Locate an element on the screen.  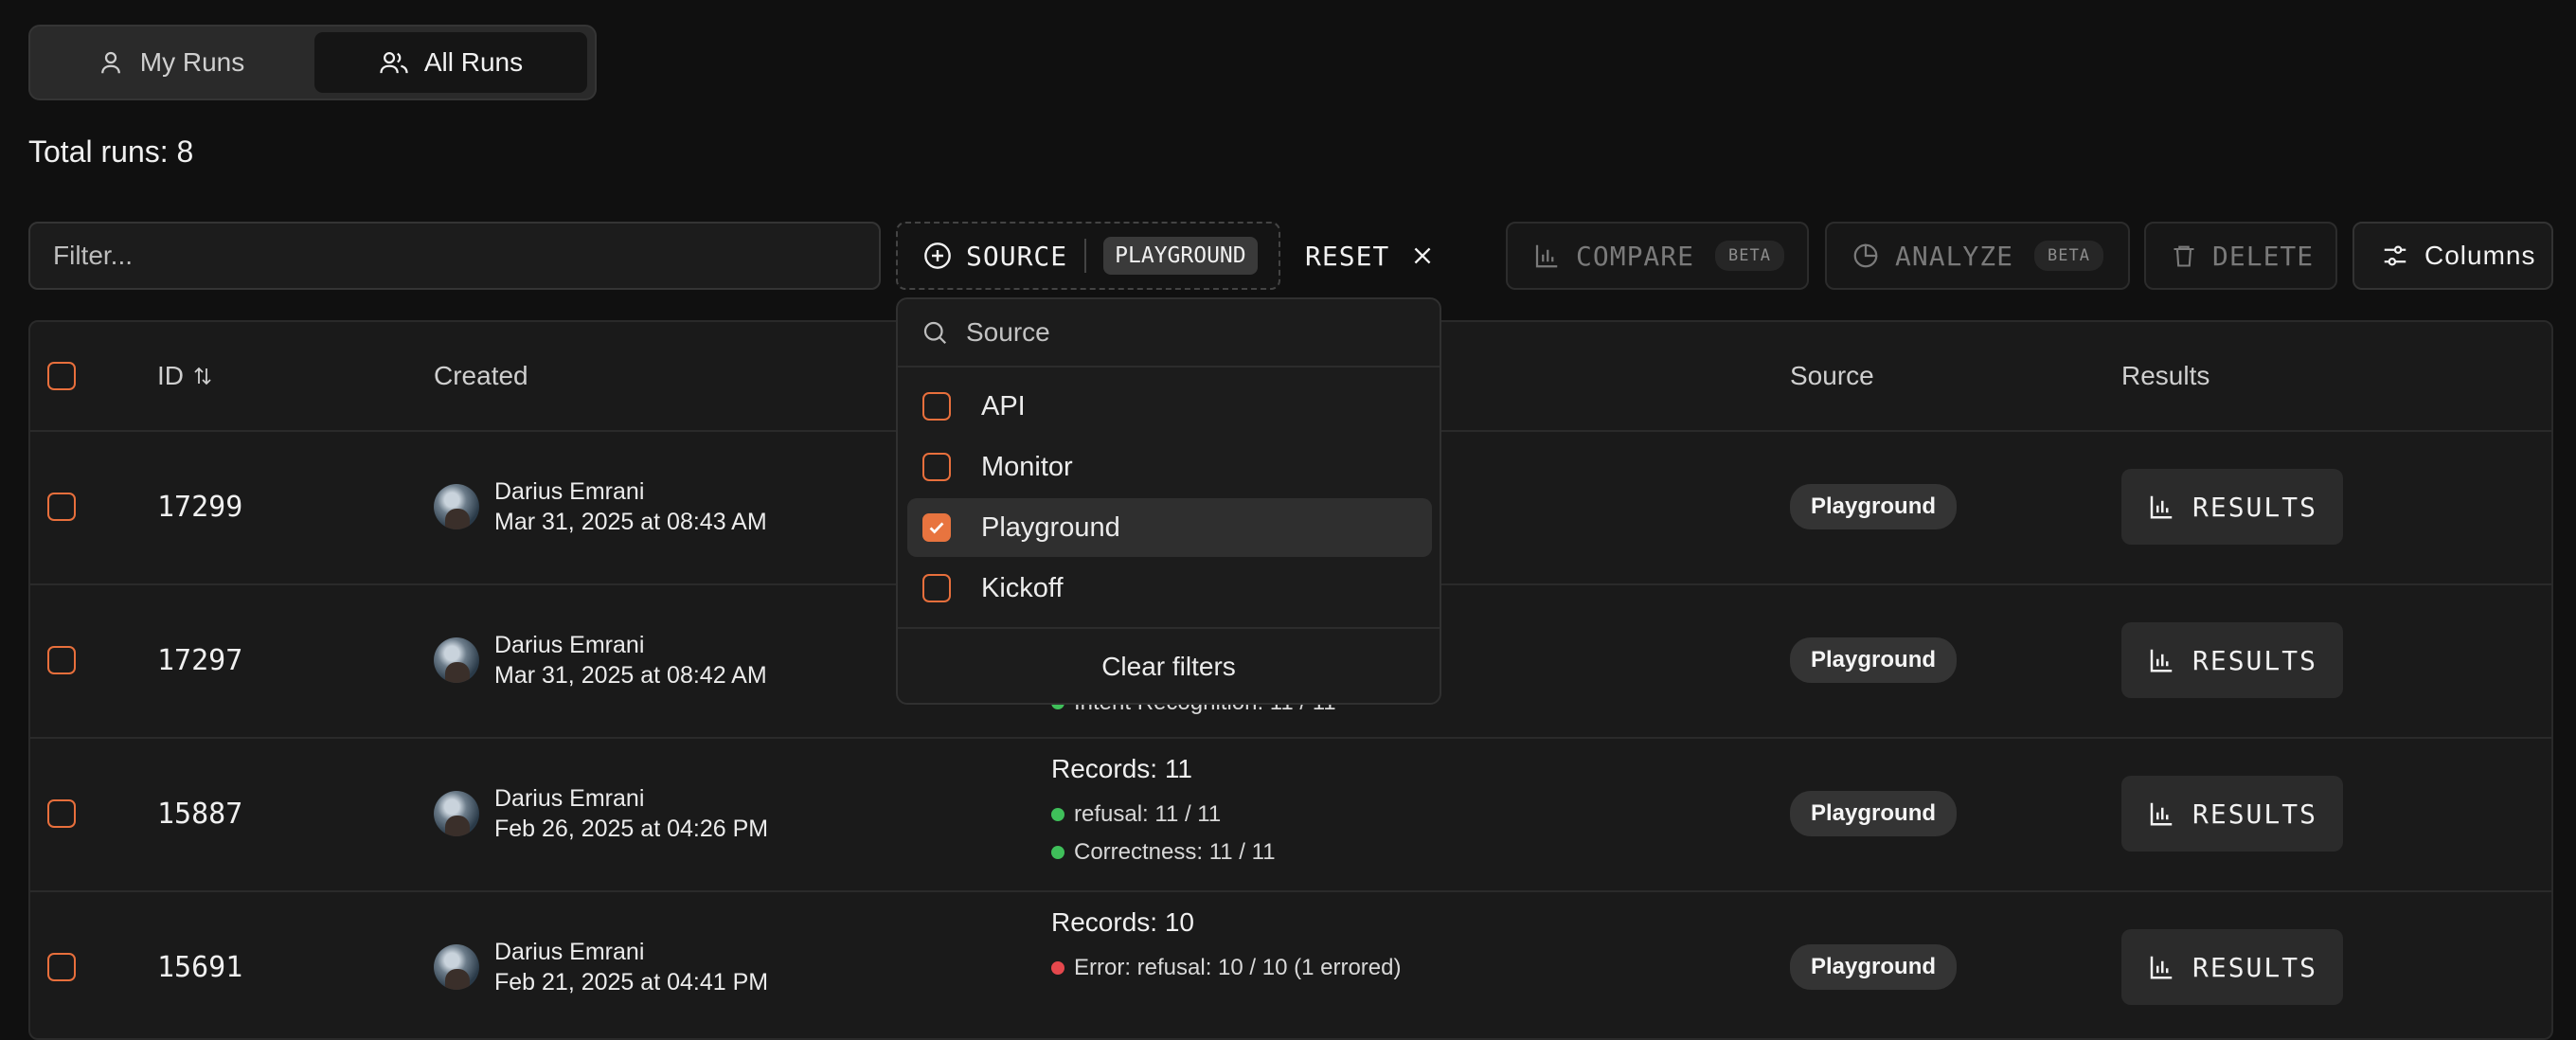
source-filter-chip: PLAYGROUND is located at coordinates (1180, 256).